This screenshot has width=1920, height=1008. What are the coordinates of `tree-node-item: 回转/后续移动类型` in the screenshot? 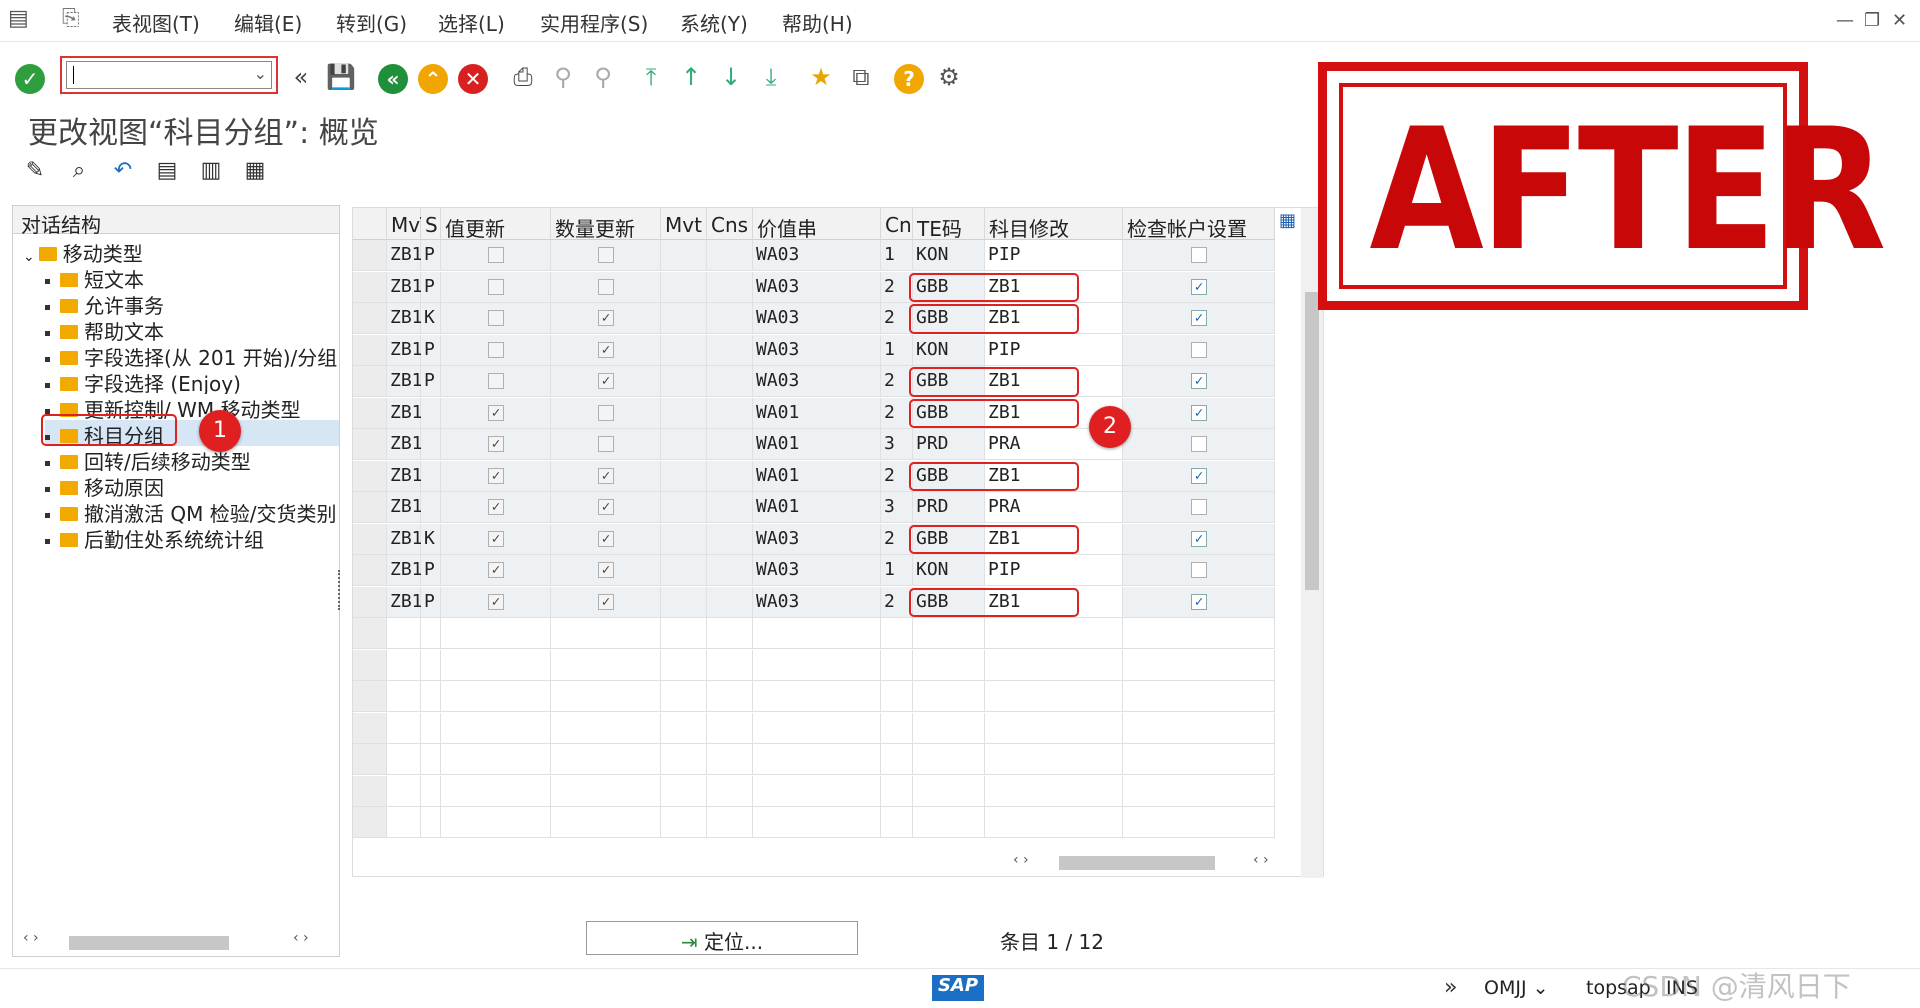 It's located at (191, 459).